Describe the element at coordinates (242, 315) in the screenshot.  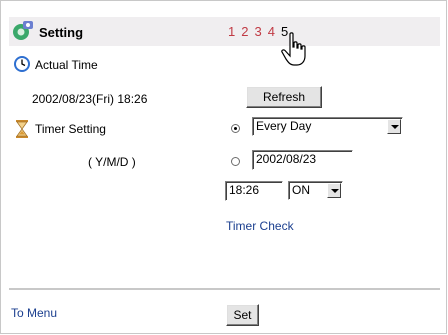
I see `set-button: Set` at that location.